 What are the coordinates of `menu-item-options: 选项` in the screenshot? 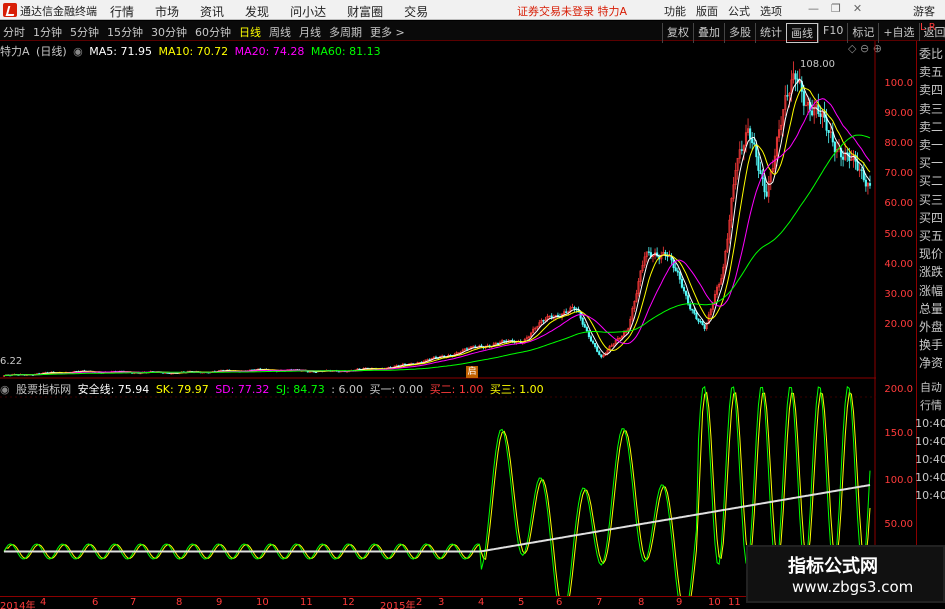 It's located at (771, 11).